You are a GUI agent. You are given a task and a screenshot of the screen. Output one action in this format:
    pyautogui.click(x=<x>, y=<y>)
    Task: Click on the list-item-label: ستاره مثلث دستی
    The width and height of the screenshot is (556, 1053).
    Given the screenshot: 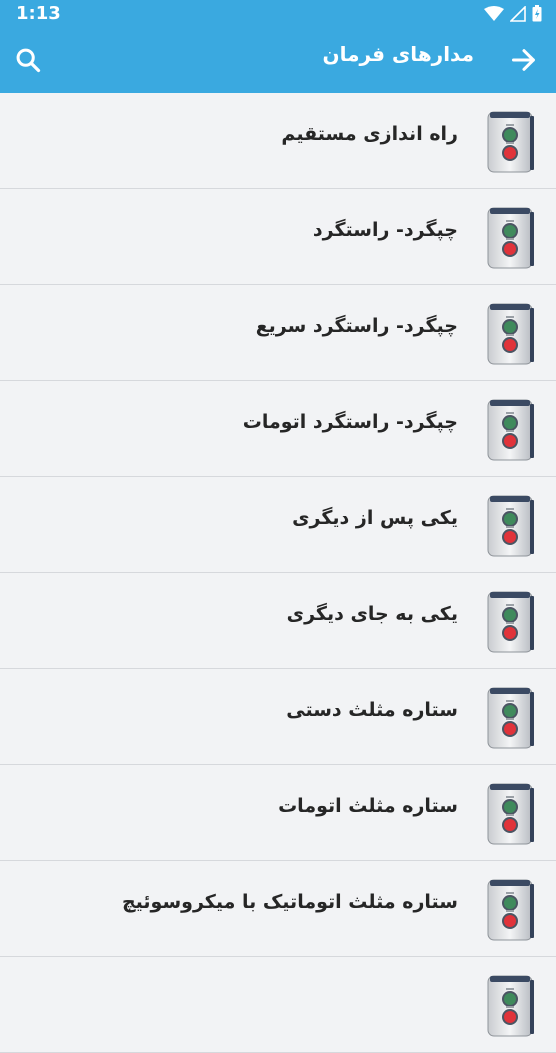 What is the action you would take?
    pyautogui.click(x=372, y=710)
    